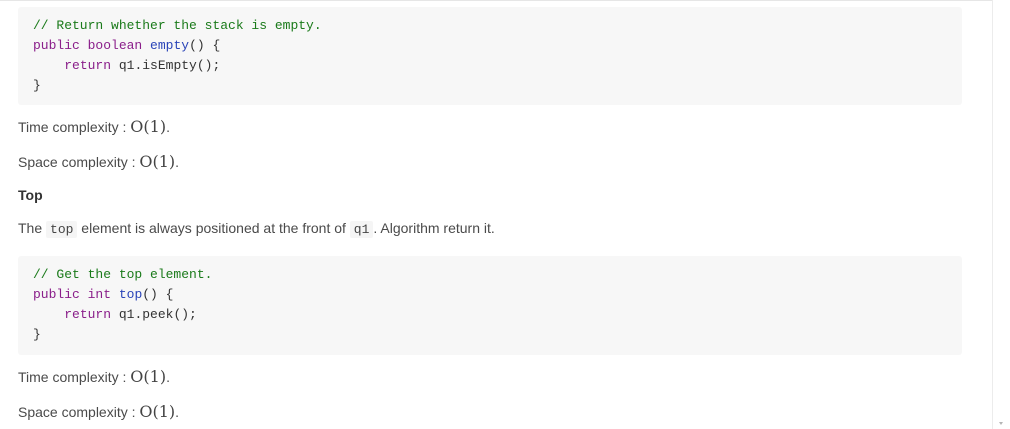 This screenshot has height=429, width=1010. I want to click on desc-text: . Algorithm return it., so click(434, 228).